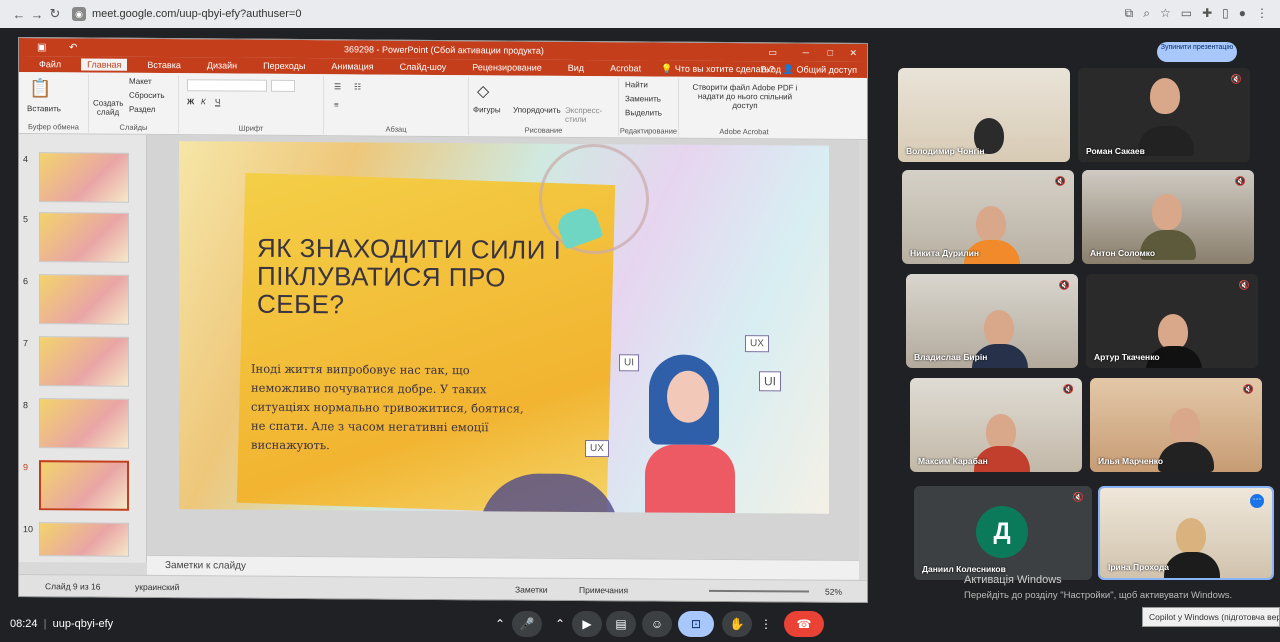 This screenshot has width=1280, height=642. Describe the element at coordinates (1257, 501) in the screenshot. I see `more-options-icon: ⋯` at that location.